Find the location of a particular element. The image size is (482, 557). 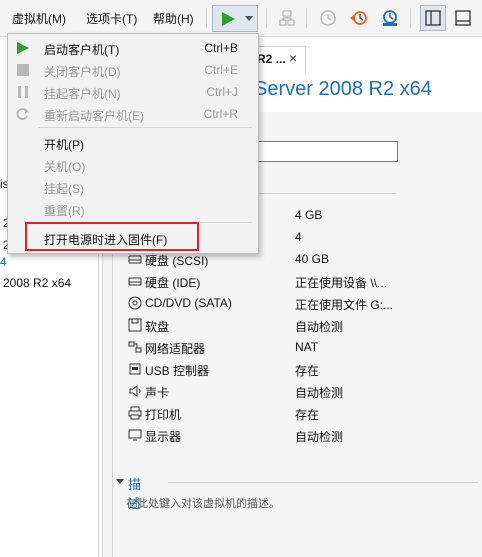

power-menu-item-label: 挂起客户机(N) is located at coordinates (82, 94).